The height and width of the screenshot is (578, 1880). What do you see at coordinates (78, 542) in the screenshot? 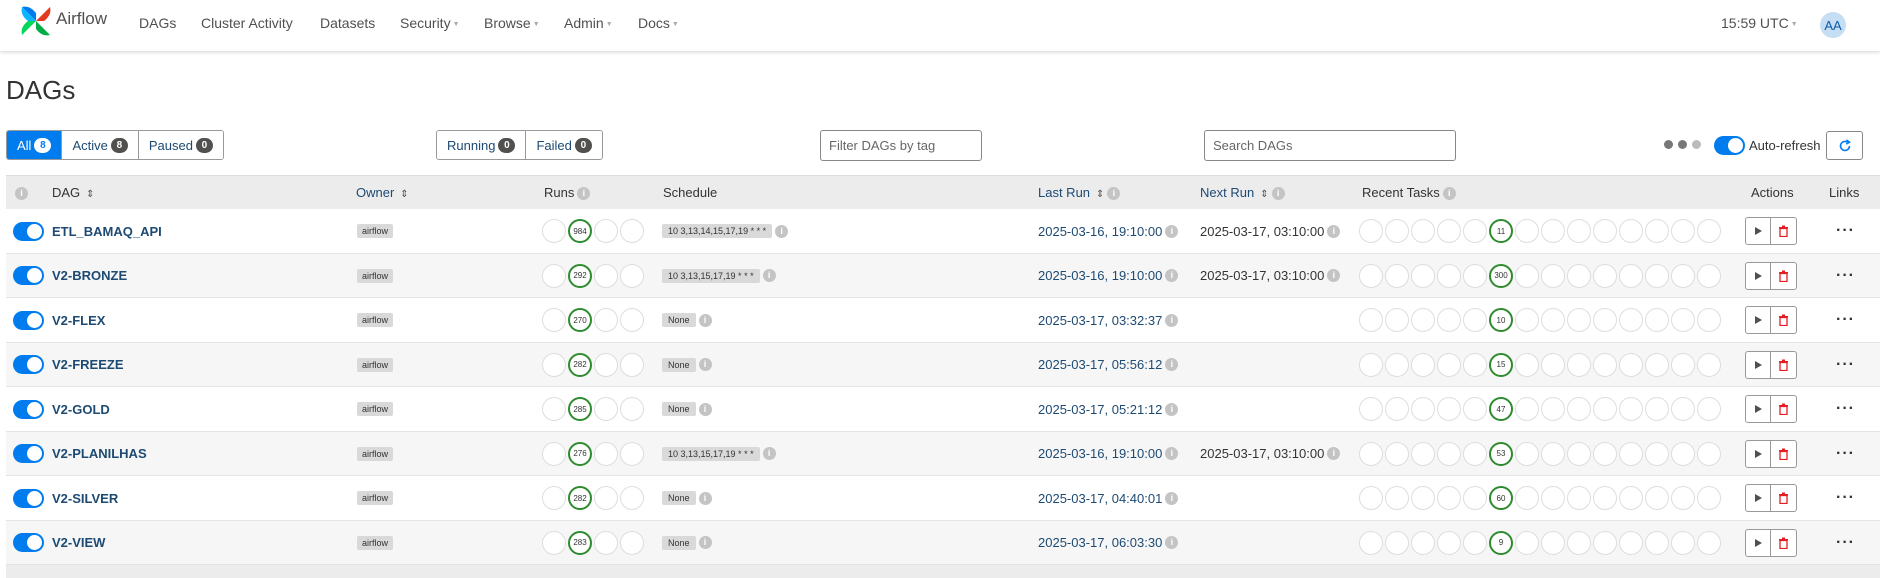
I see `dag-link: V2-VIEW` at bounding box center [78, 542].